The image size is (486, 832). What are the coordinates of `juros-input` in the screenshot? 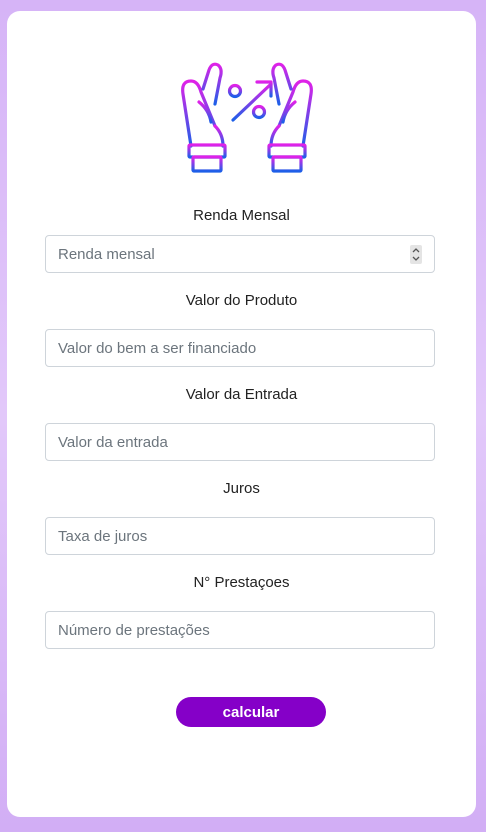 It's located at (240, 536).